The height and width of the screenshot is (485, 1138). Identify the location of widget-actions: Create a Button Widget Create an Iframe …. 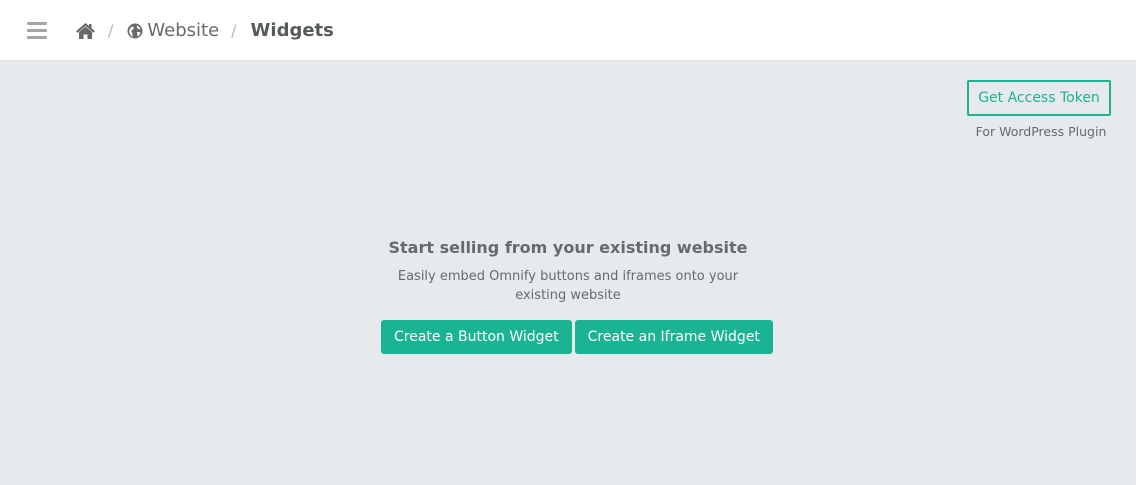
(577, 337).